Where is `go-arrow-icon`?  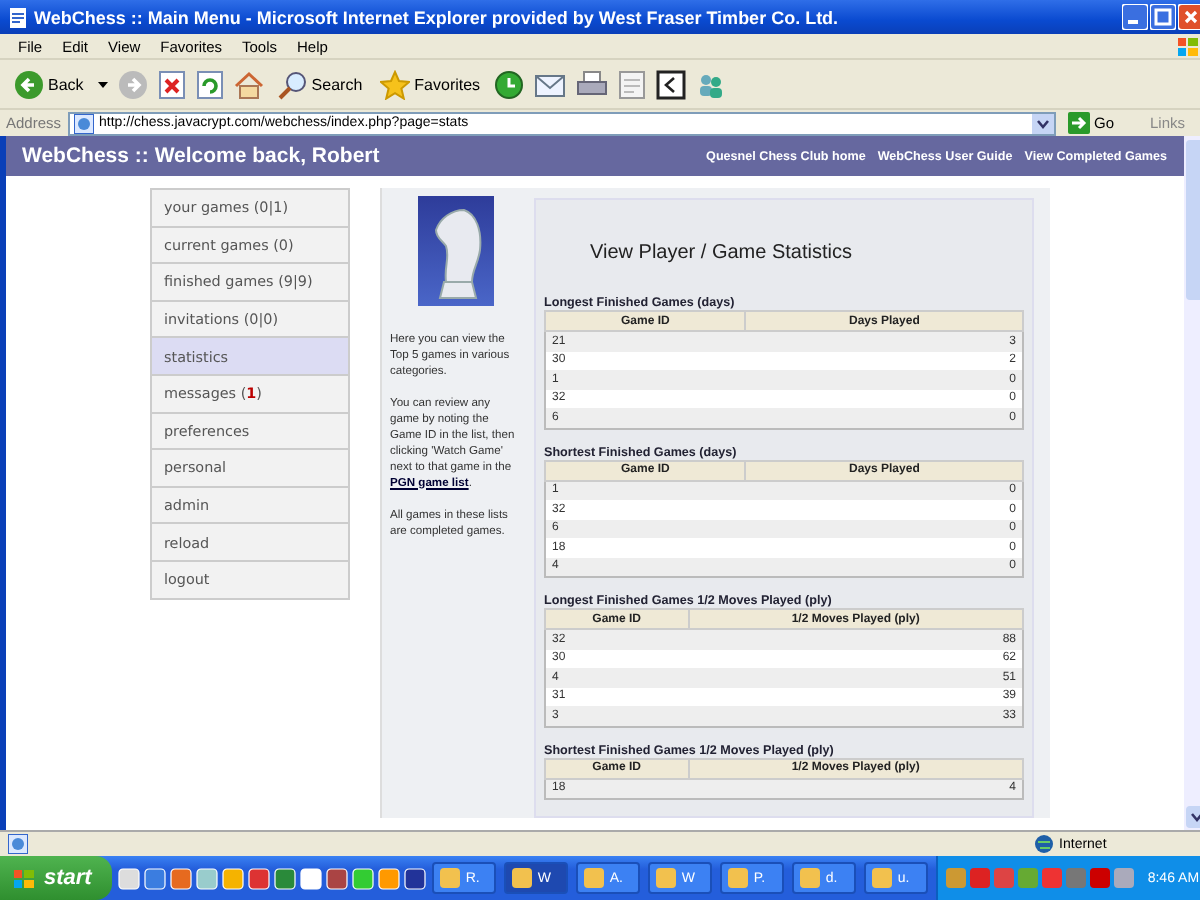
go-arrow-icon is located at coordinates (1079, 123).